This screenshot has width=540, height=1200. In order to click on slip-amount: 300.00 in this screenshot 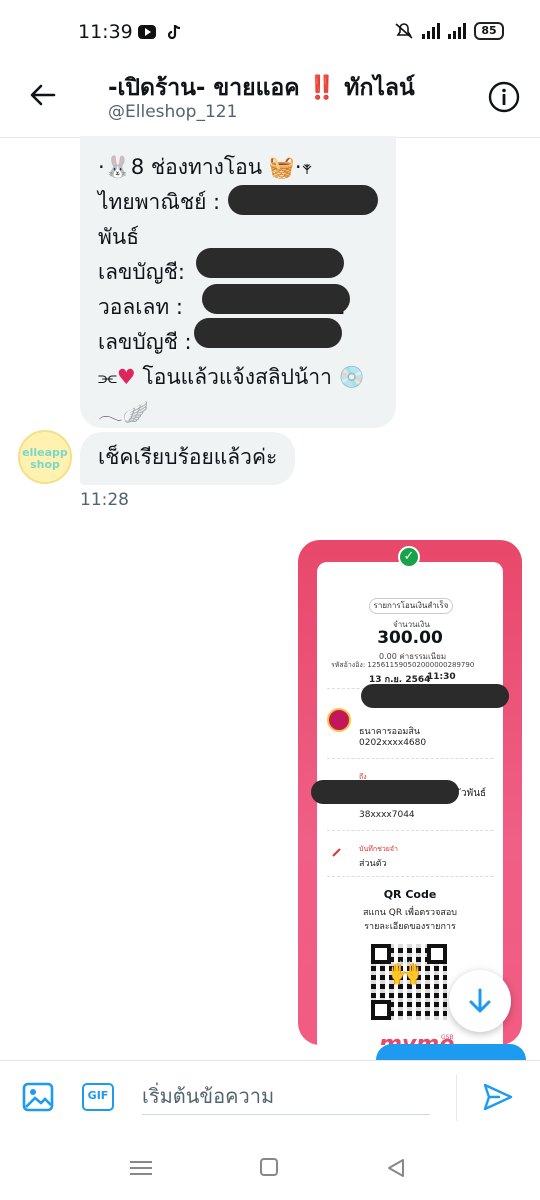, I will do `click(410, 638)`.